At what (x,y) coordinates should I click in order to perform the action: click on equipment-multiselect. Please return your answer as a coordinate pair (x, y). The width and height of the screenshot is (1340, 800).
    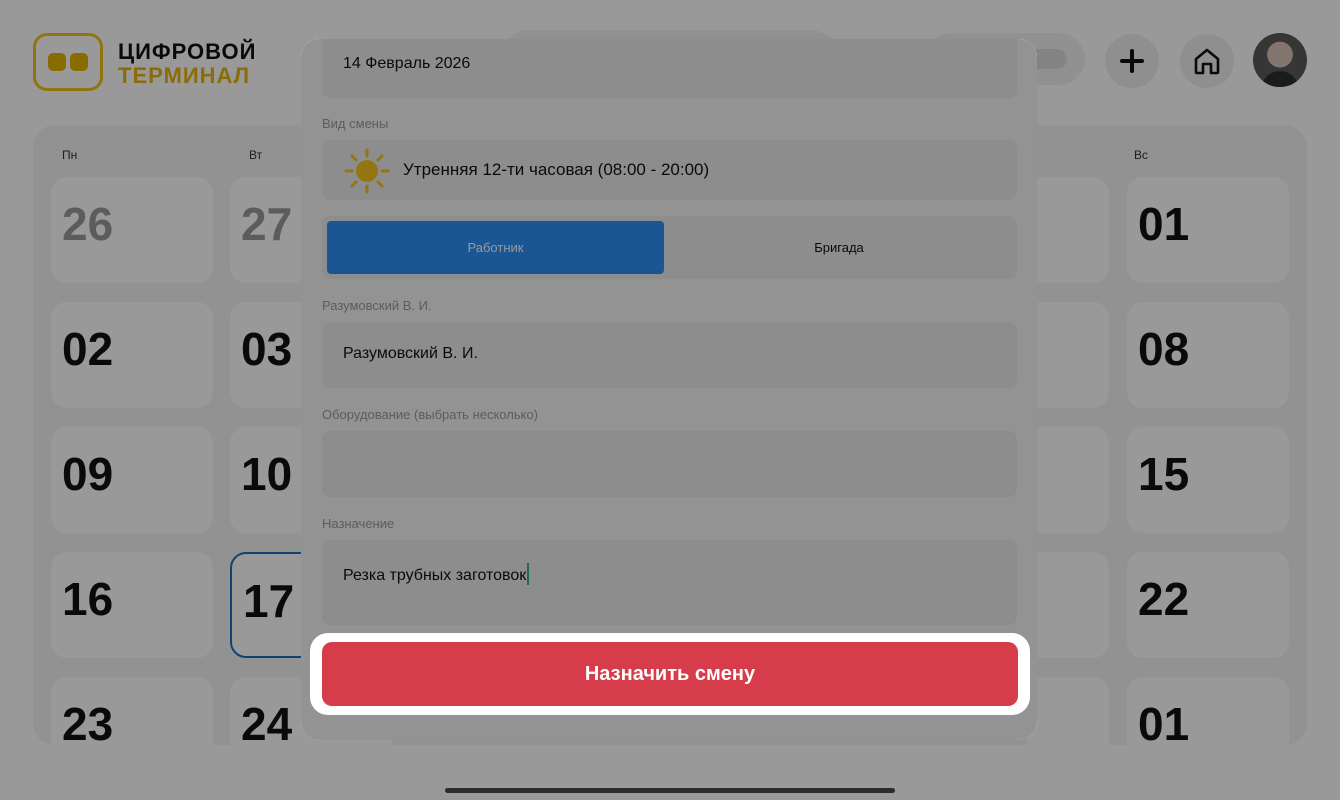
    Looking at the image, I should click on (669, 464).